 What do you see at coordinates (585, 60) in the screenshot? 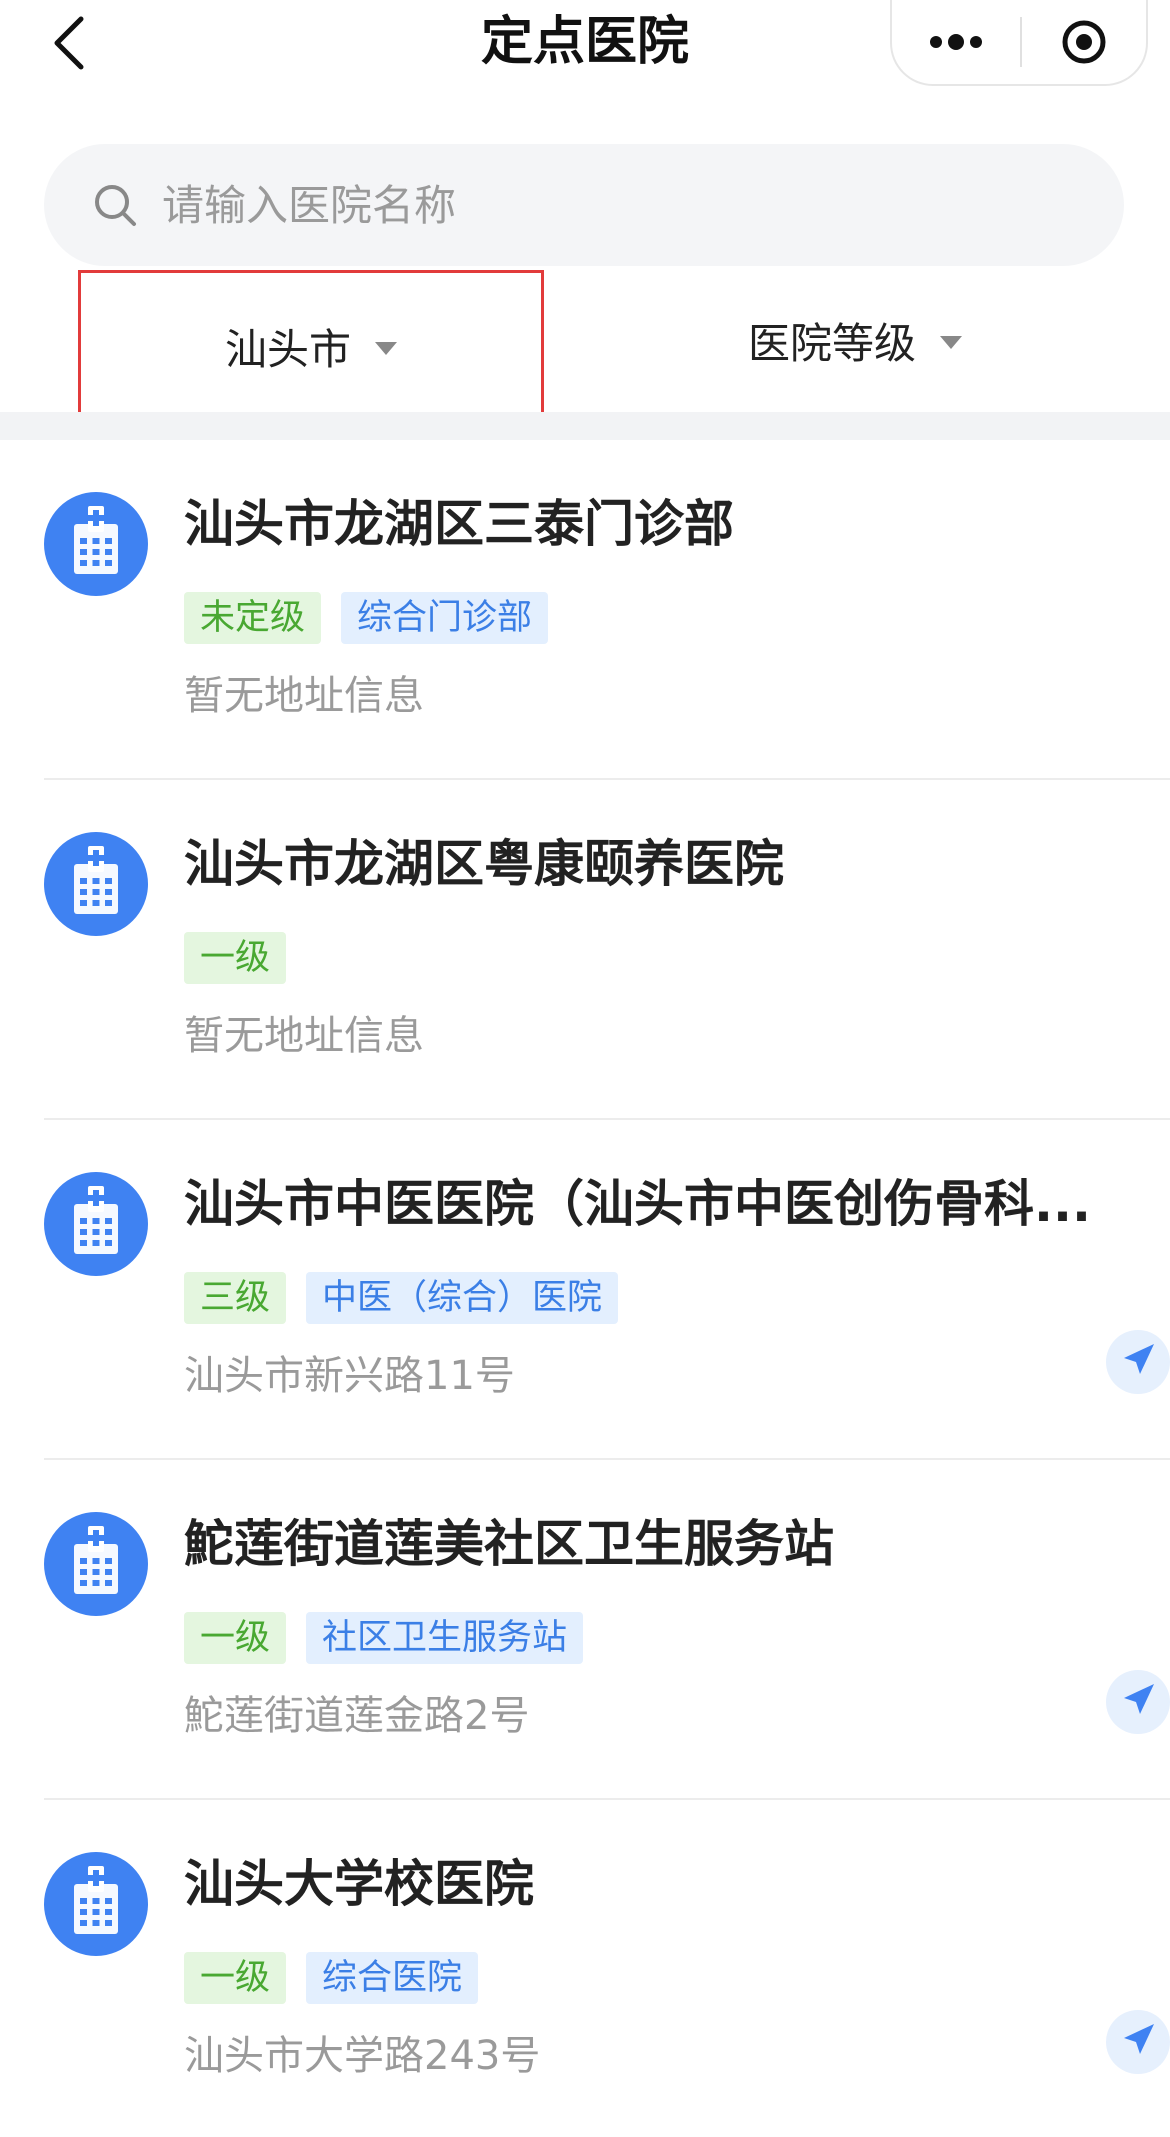
I see `top-nav-bar: 定点医院` at bounding box center [585, 60].